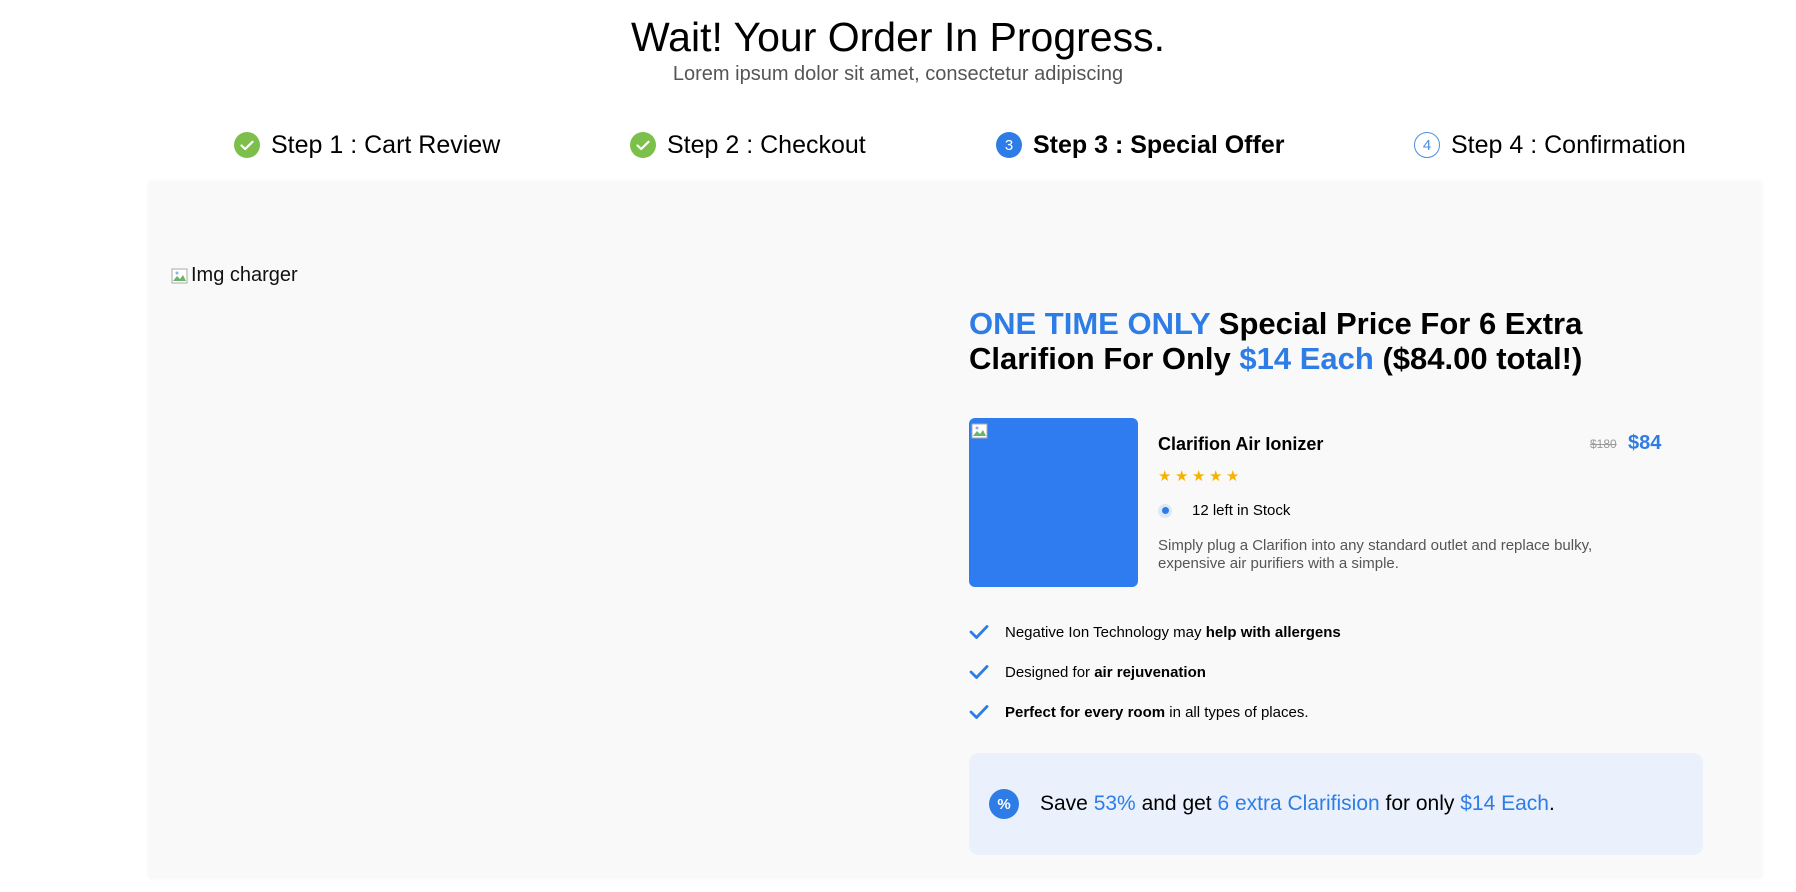  Describe the element at coordinates (1165, 510) in the screenshot. I see `status-dot-icon` at that location.